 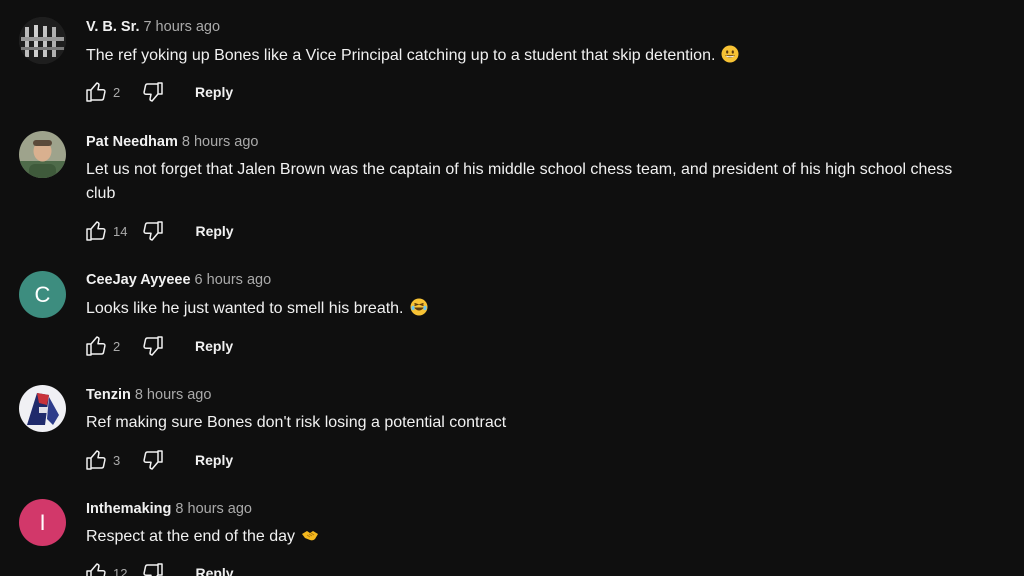 What do you see at coordinates (120, 231) in the screenshot?
I see `like-count: 14` at bounding box center [120, 231].